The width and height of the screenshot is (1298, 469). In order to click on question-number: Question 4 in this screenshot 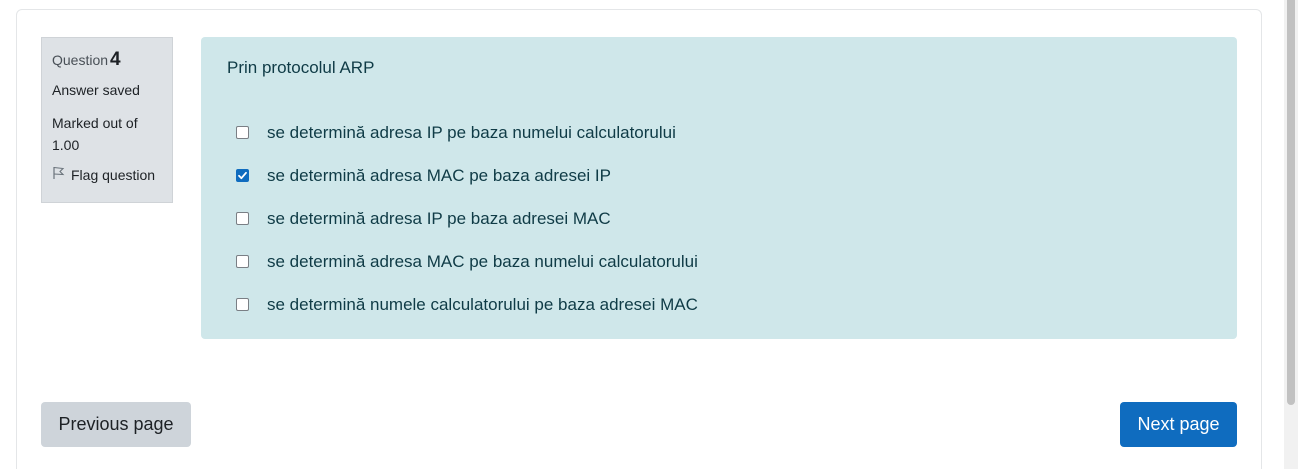, I will do `click(107, 60)`.